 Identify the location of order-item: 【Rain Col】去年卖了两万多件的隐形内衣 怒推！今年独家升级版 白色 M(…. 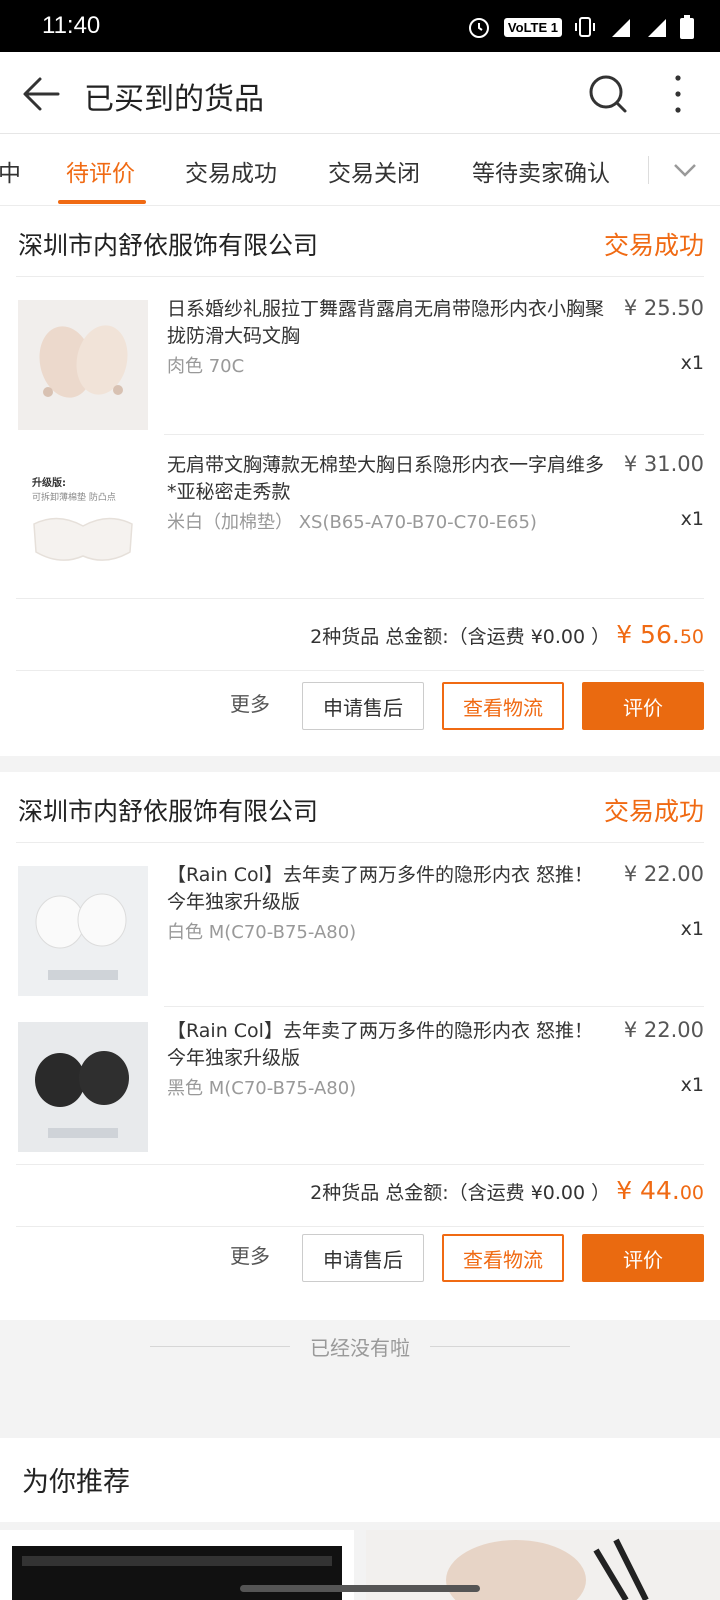
(360, 921).